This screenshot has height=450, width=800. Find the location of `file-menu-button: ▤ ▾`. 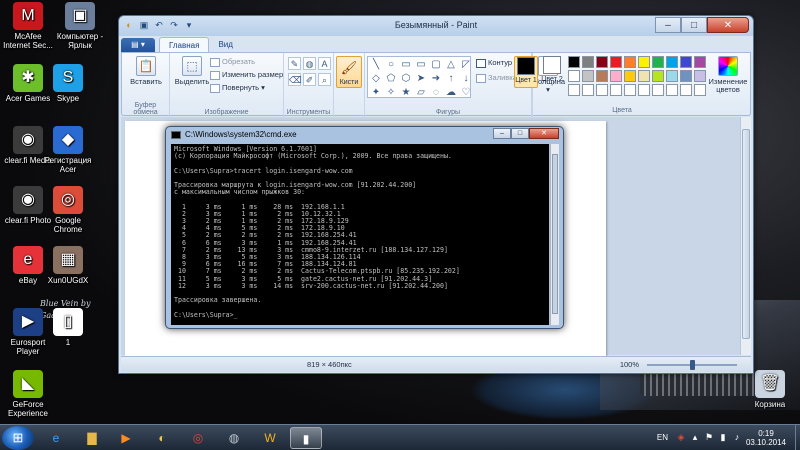

file-menu-button: ▤ ▾ is located at coordinates (138, 45).